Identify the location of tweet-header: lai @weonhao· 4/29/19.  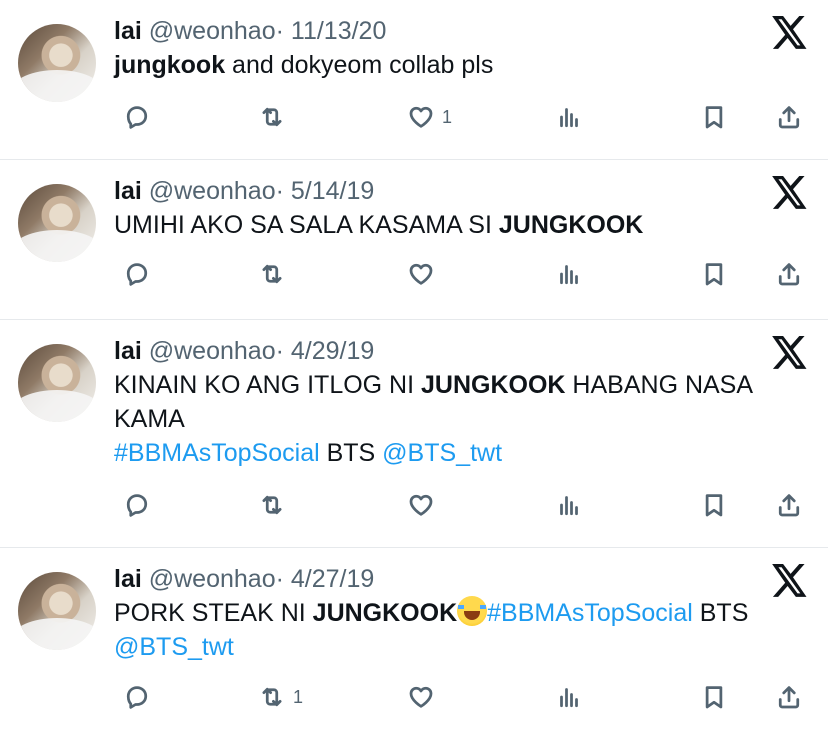
(456, 351).